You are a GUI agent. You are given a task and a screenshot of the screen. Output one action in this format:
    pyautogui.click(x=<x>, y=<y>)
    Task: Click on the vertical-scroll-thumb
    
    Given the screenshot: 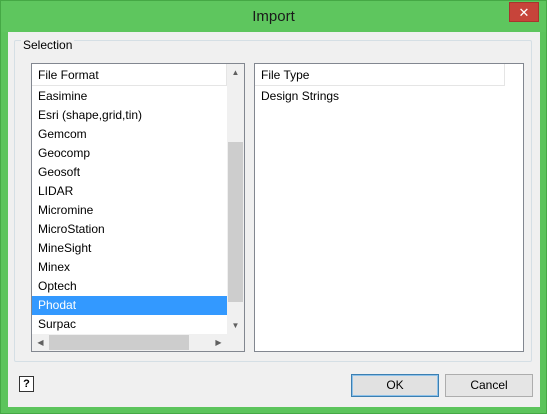 What is the action you would take?
    pyautogui.click(x=235, y=222)
    